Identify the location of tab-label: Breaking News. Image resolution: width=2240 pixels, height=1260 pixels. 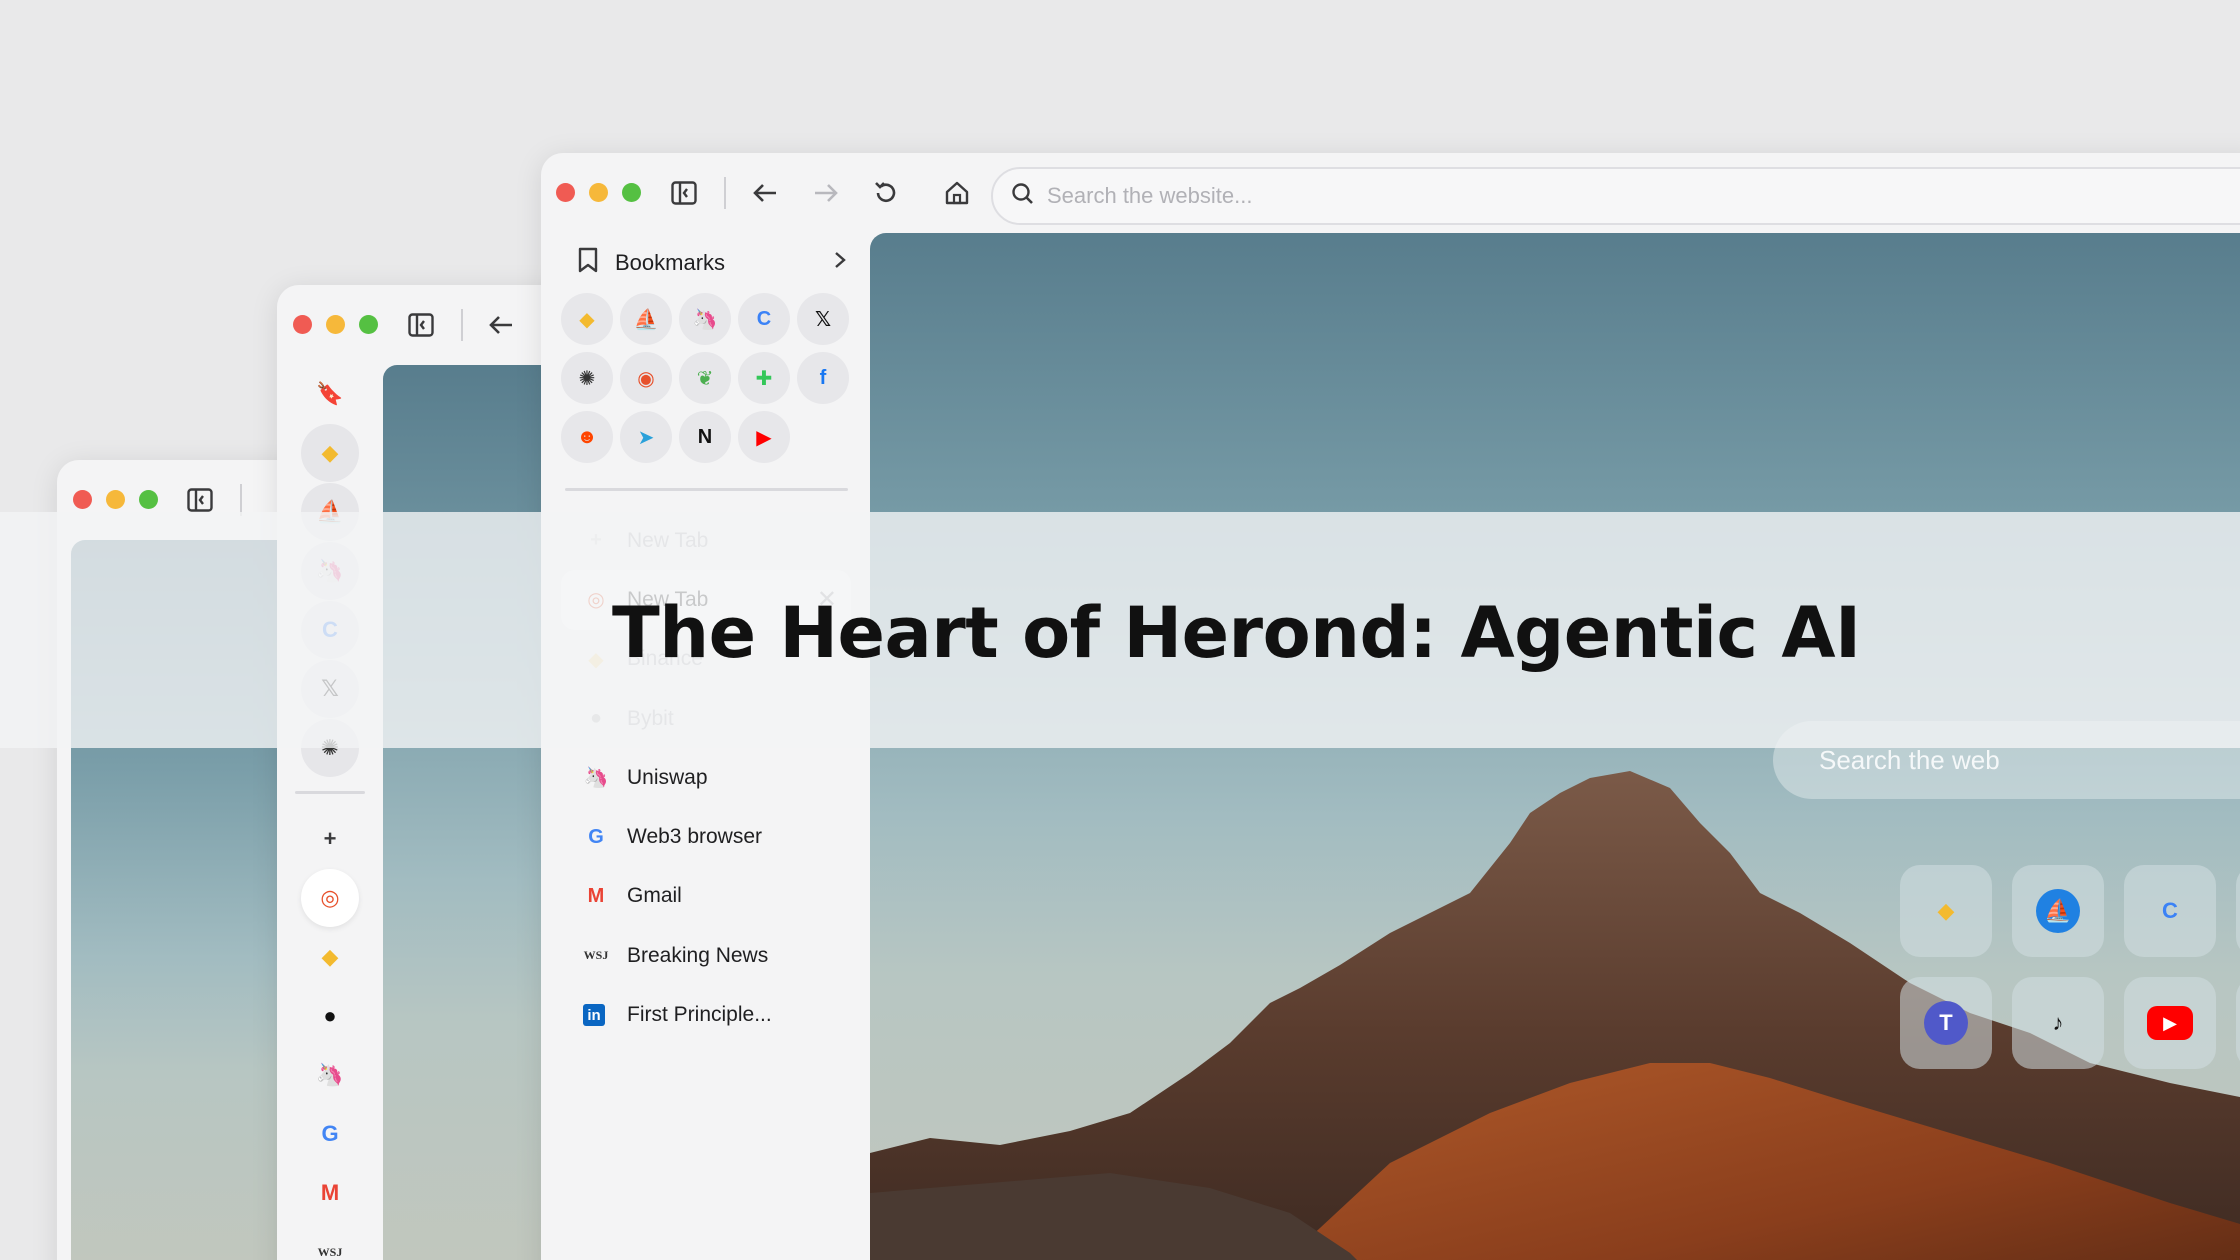
(698, 955).